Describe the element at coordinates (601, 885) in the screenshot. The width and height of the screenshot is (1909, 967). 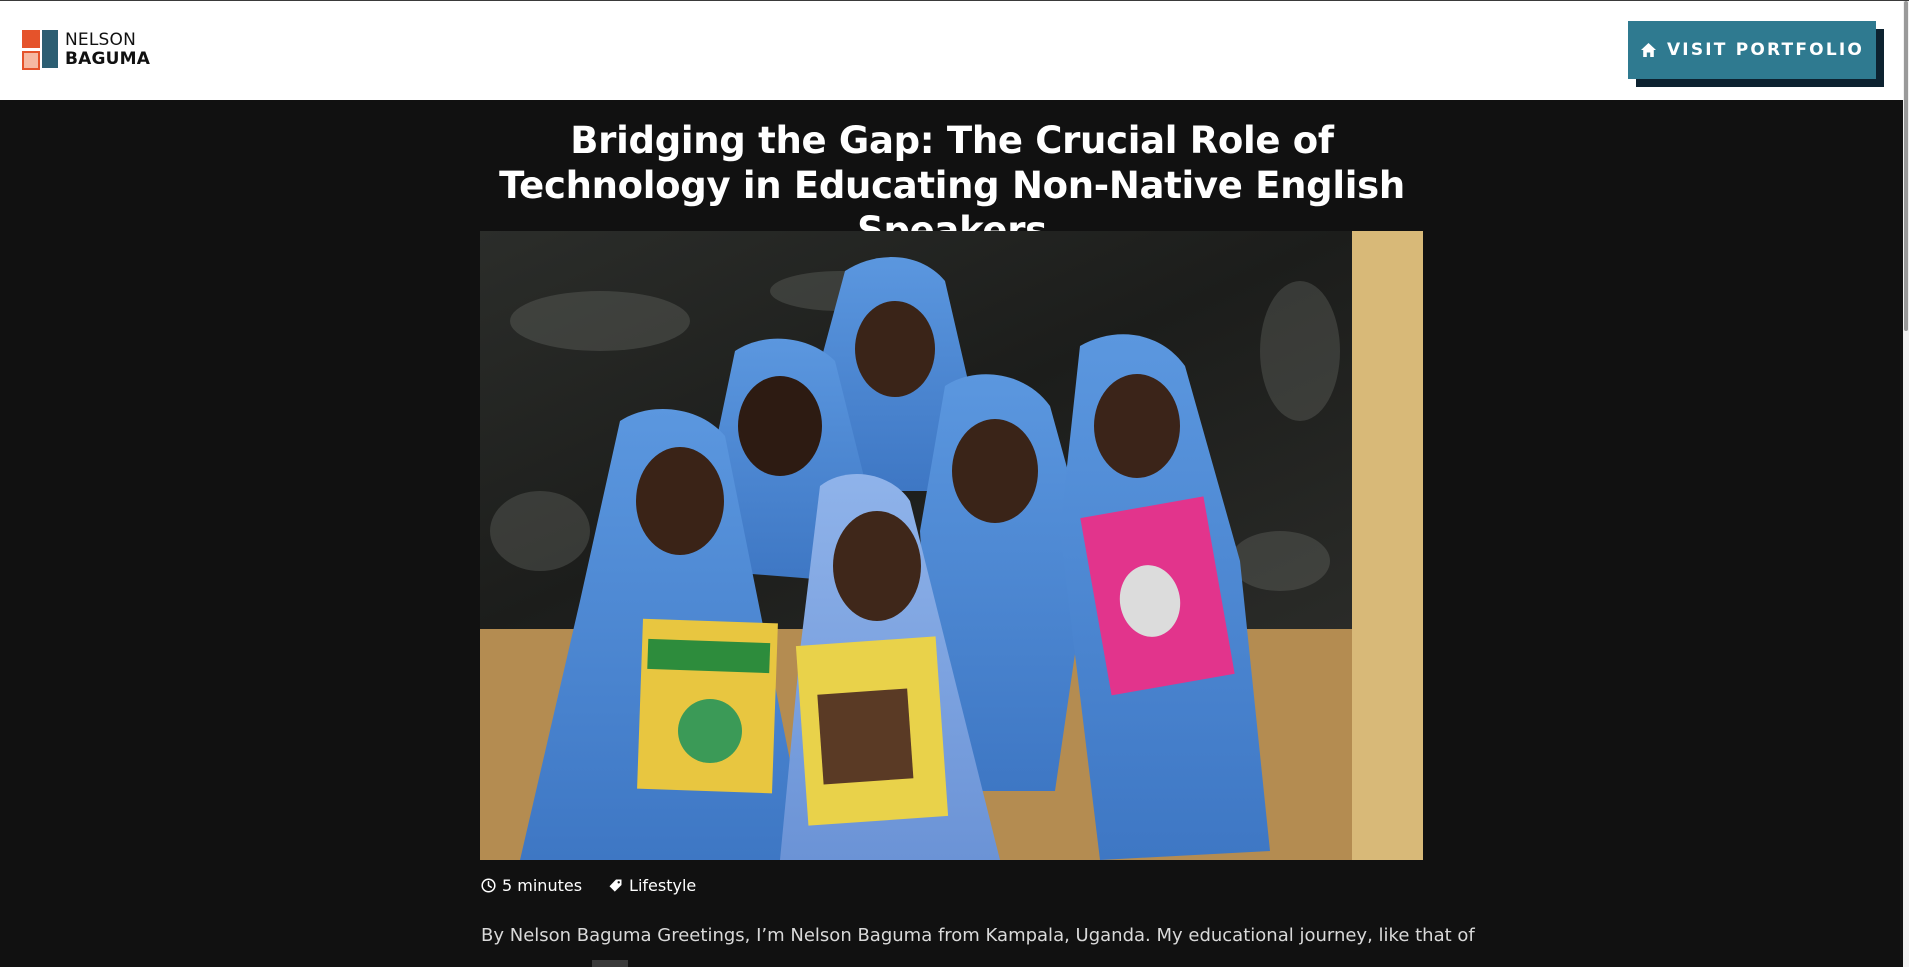
I see `post-meta: 5 minutes Lifestyle` at that location.